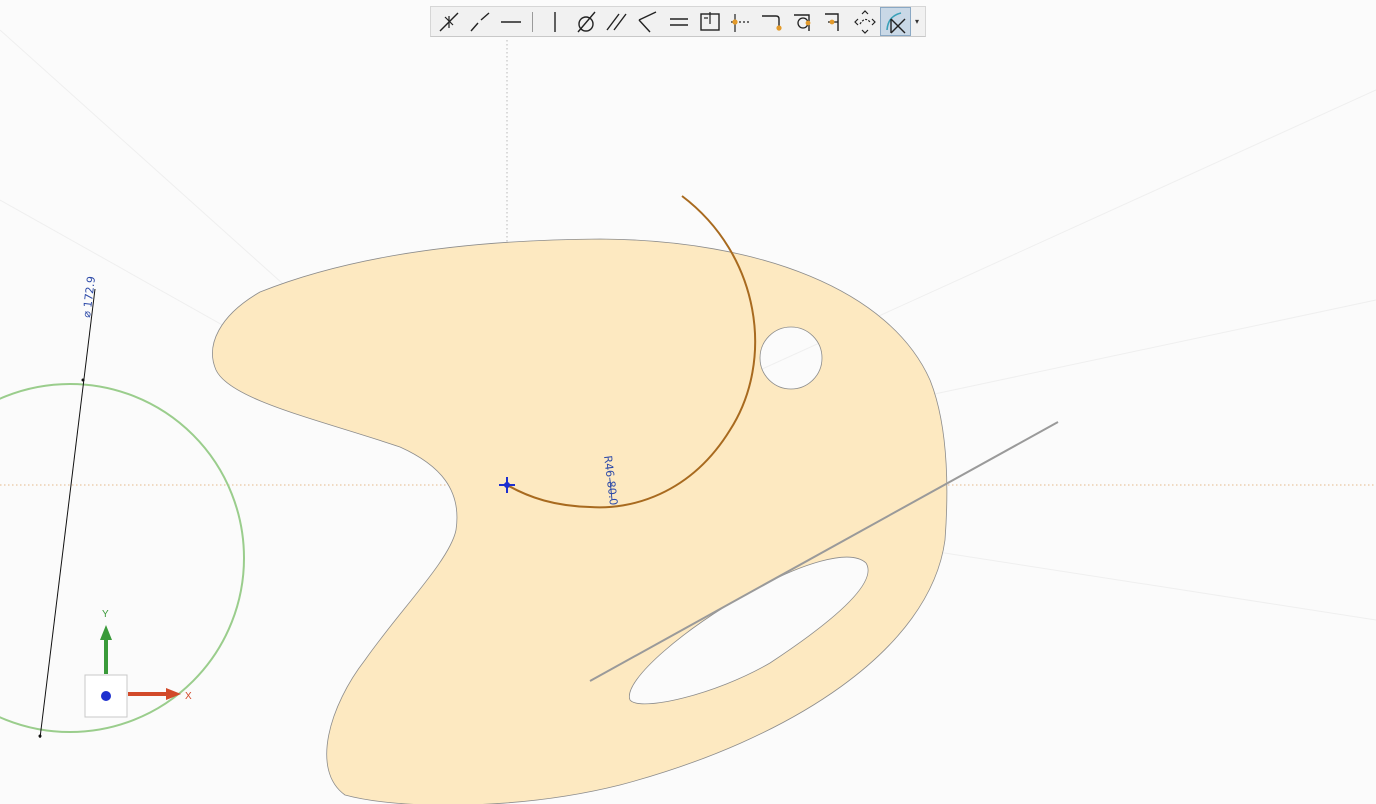 The width and height of the screenshot is (1376, 804). I want to click on trim-tool-button, so click(895, 21).